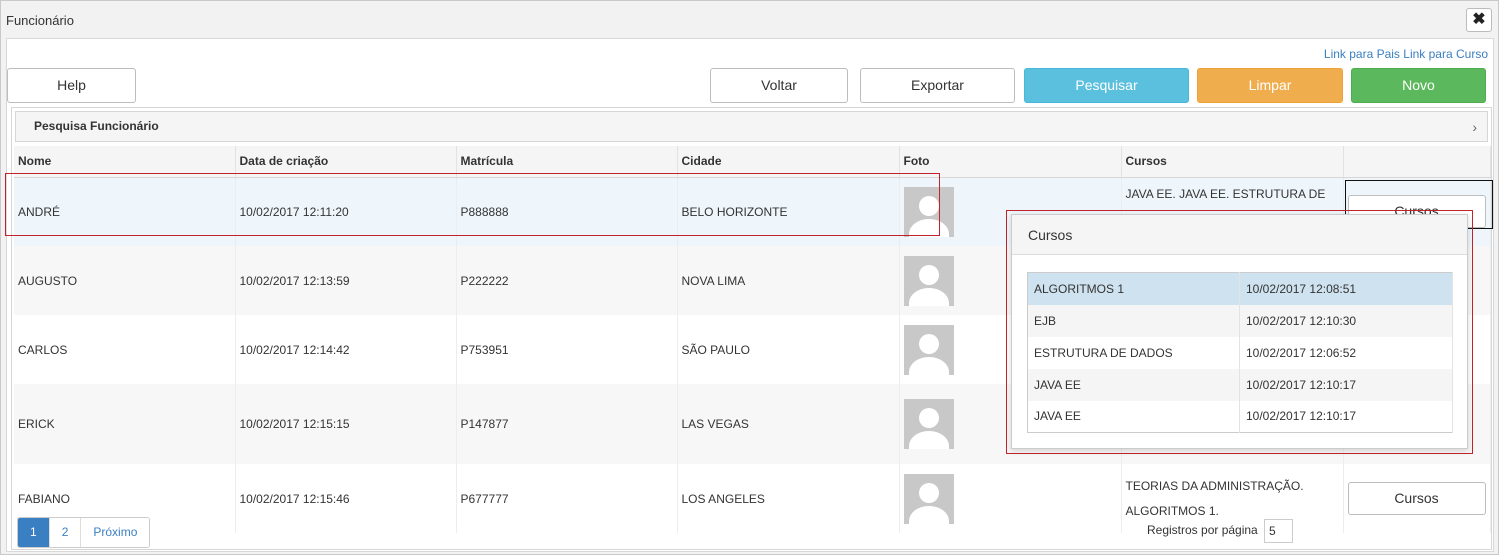  What do you see at coordinates (1278, 531) in the screenshot?
I see `per-page-input: 5` at bounding box center [1278, 531].